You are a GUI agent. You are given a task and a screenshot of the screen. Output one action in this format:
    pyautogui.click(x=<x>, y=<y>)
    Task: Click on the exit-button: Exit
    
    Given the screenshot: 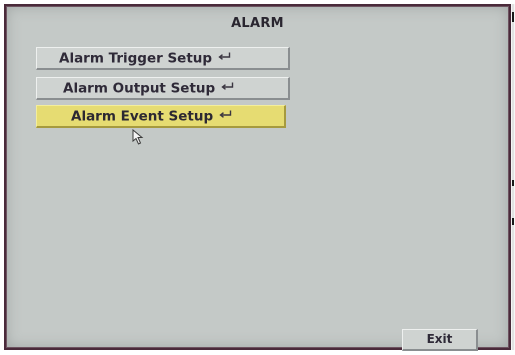 What is the action you would take?
    pyautogui.click(x=440, y=340)
    